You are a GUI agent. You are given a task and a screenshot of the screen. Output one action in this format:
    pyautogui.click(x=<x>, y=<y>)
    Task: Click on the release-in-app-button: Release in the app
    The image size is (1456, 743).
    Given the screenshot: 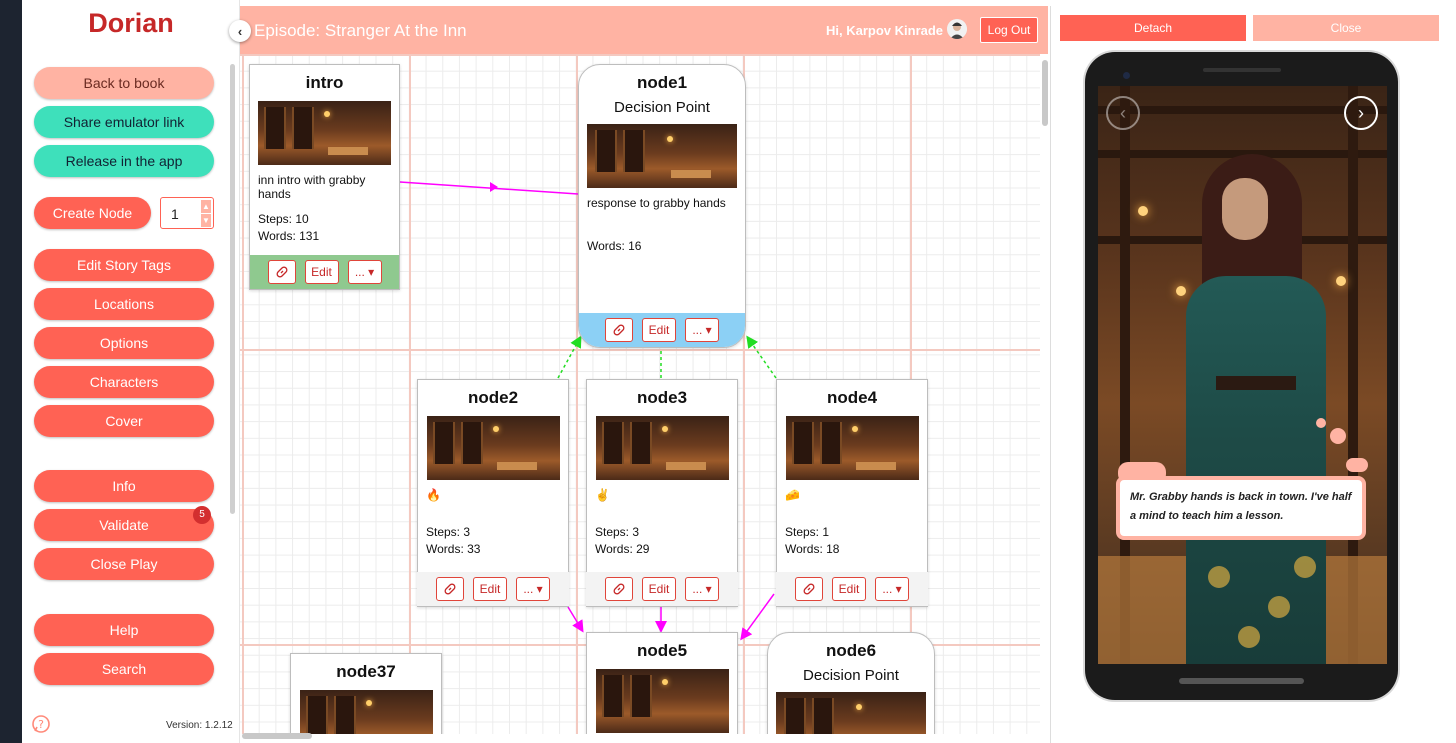 What is the action you would take?
    pyautogui.click(x=124, y=161)
    